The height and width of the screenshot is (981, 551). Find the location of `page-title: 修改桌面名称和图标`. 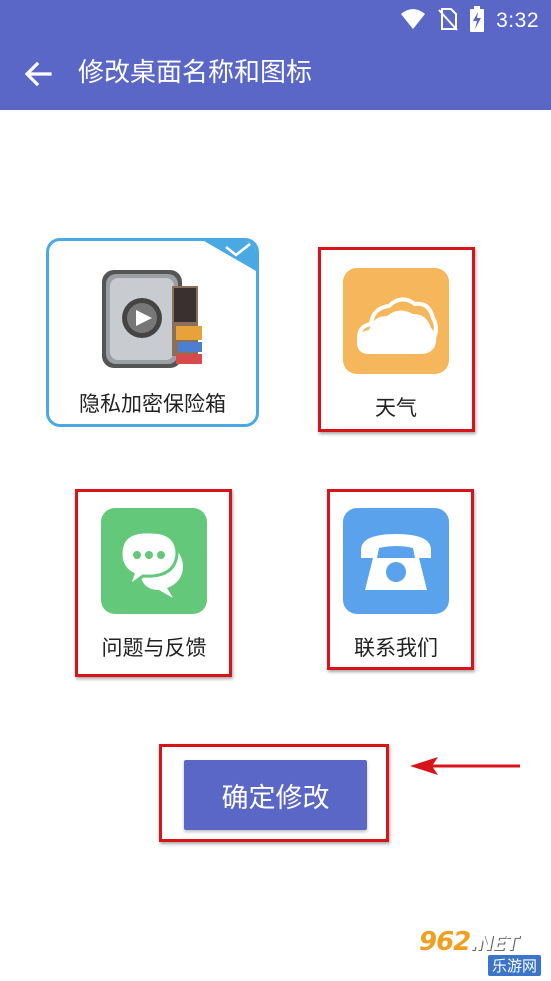

page-title: 修改桌面名称和图标 is located at coordinates (195, 73).